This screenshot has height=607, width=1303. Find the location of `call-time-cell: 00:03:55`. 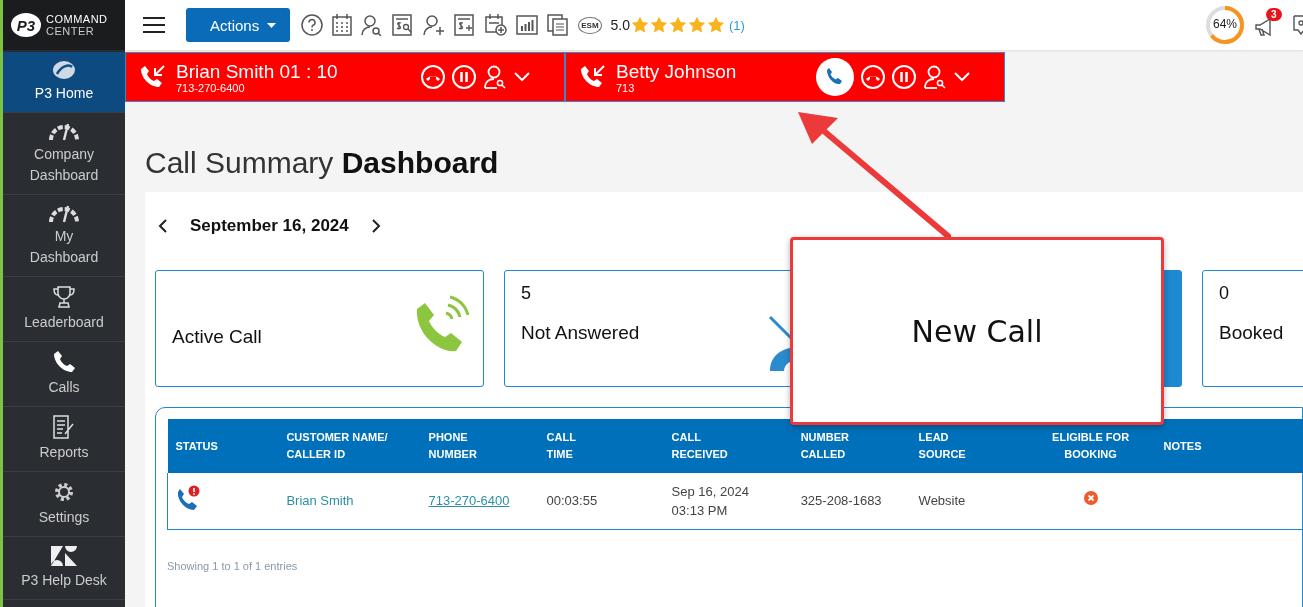

call-time-cell: 00:03:55 is located at coordinates (601, 501).